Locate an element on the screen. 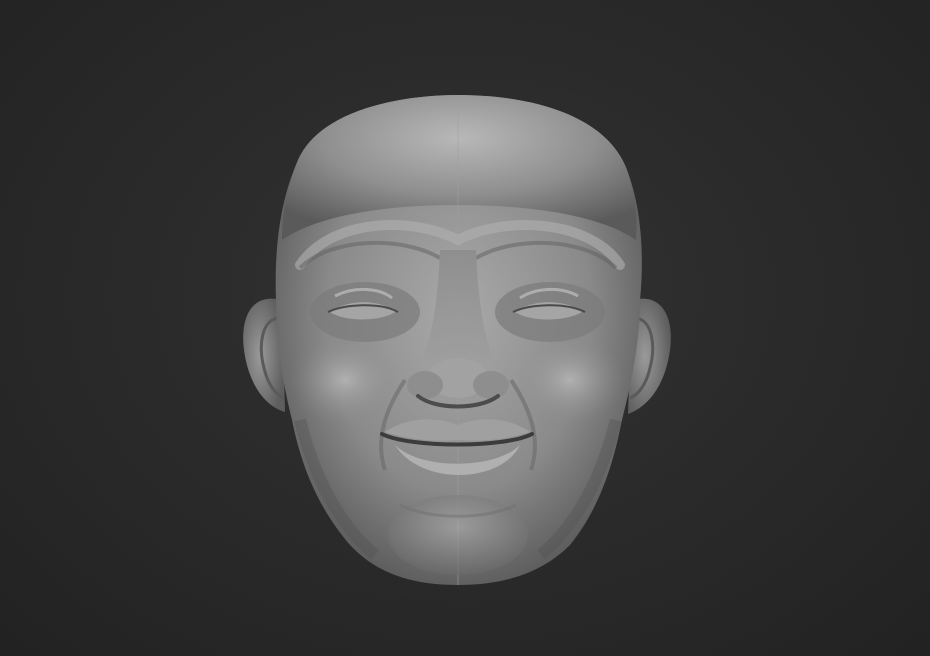  right-cheek is located at coordinates (570, 380).